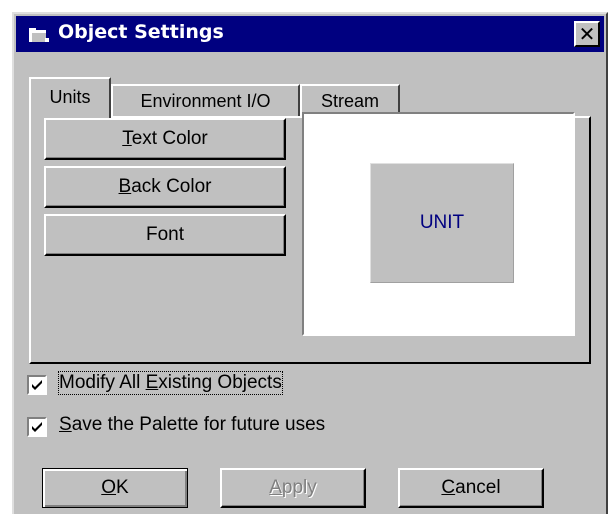 The image size is (610, 514). I want to click on tab-environment-io: Environment I/O, so click(205, 100).